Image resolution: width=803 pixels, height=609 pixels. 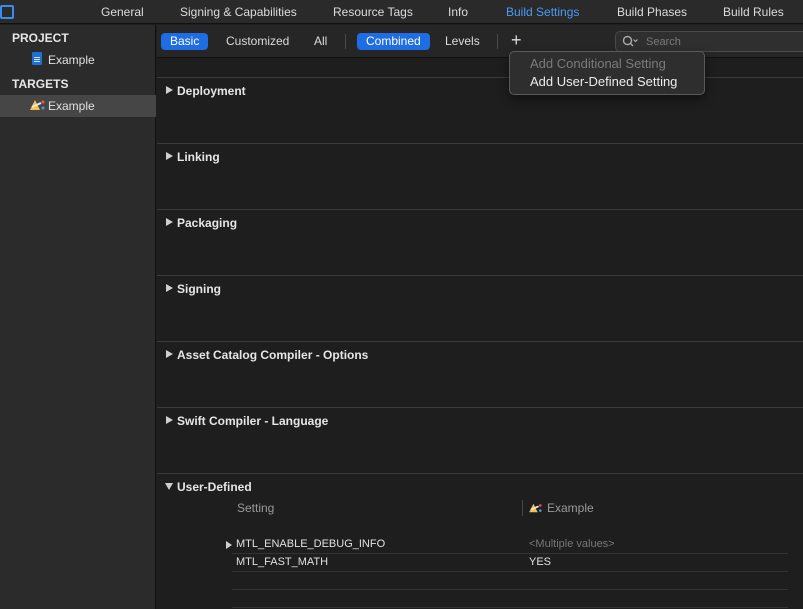 I want to click on section-title: User-Defined, so click(x=214, y=487).